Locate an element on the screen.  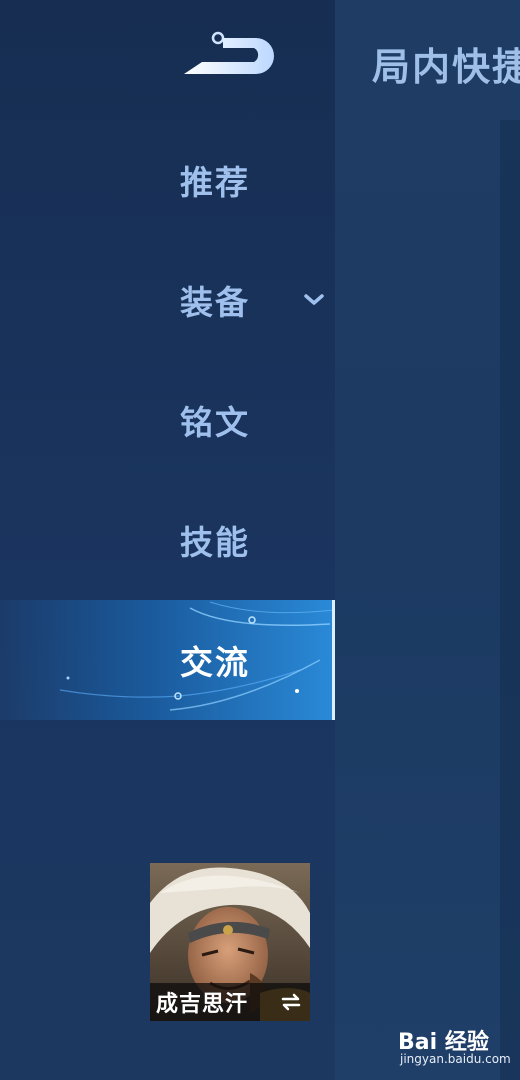
watermark-url: jingyan.baidu.com is located at coordinates (455, 1059).